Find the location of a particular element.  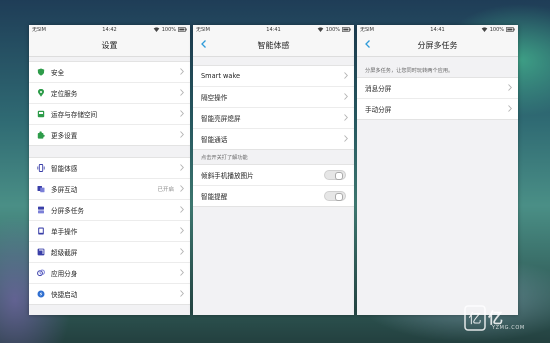

settings-item: 多屏互动 已开启 is located at coordinates (109, 189).